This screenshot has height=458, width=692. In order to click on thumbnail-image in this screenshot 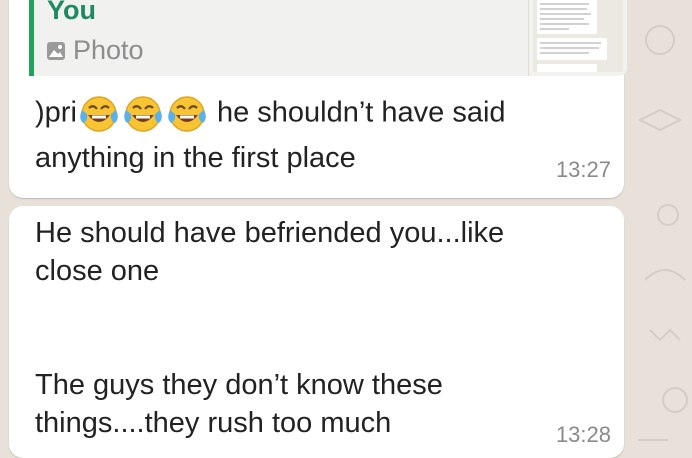, I will do `click(578, 36)`.